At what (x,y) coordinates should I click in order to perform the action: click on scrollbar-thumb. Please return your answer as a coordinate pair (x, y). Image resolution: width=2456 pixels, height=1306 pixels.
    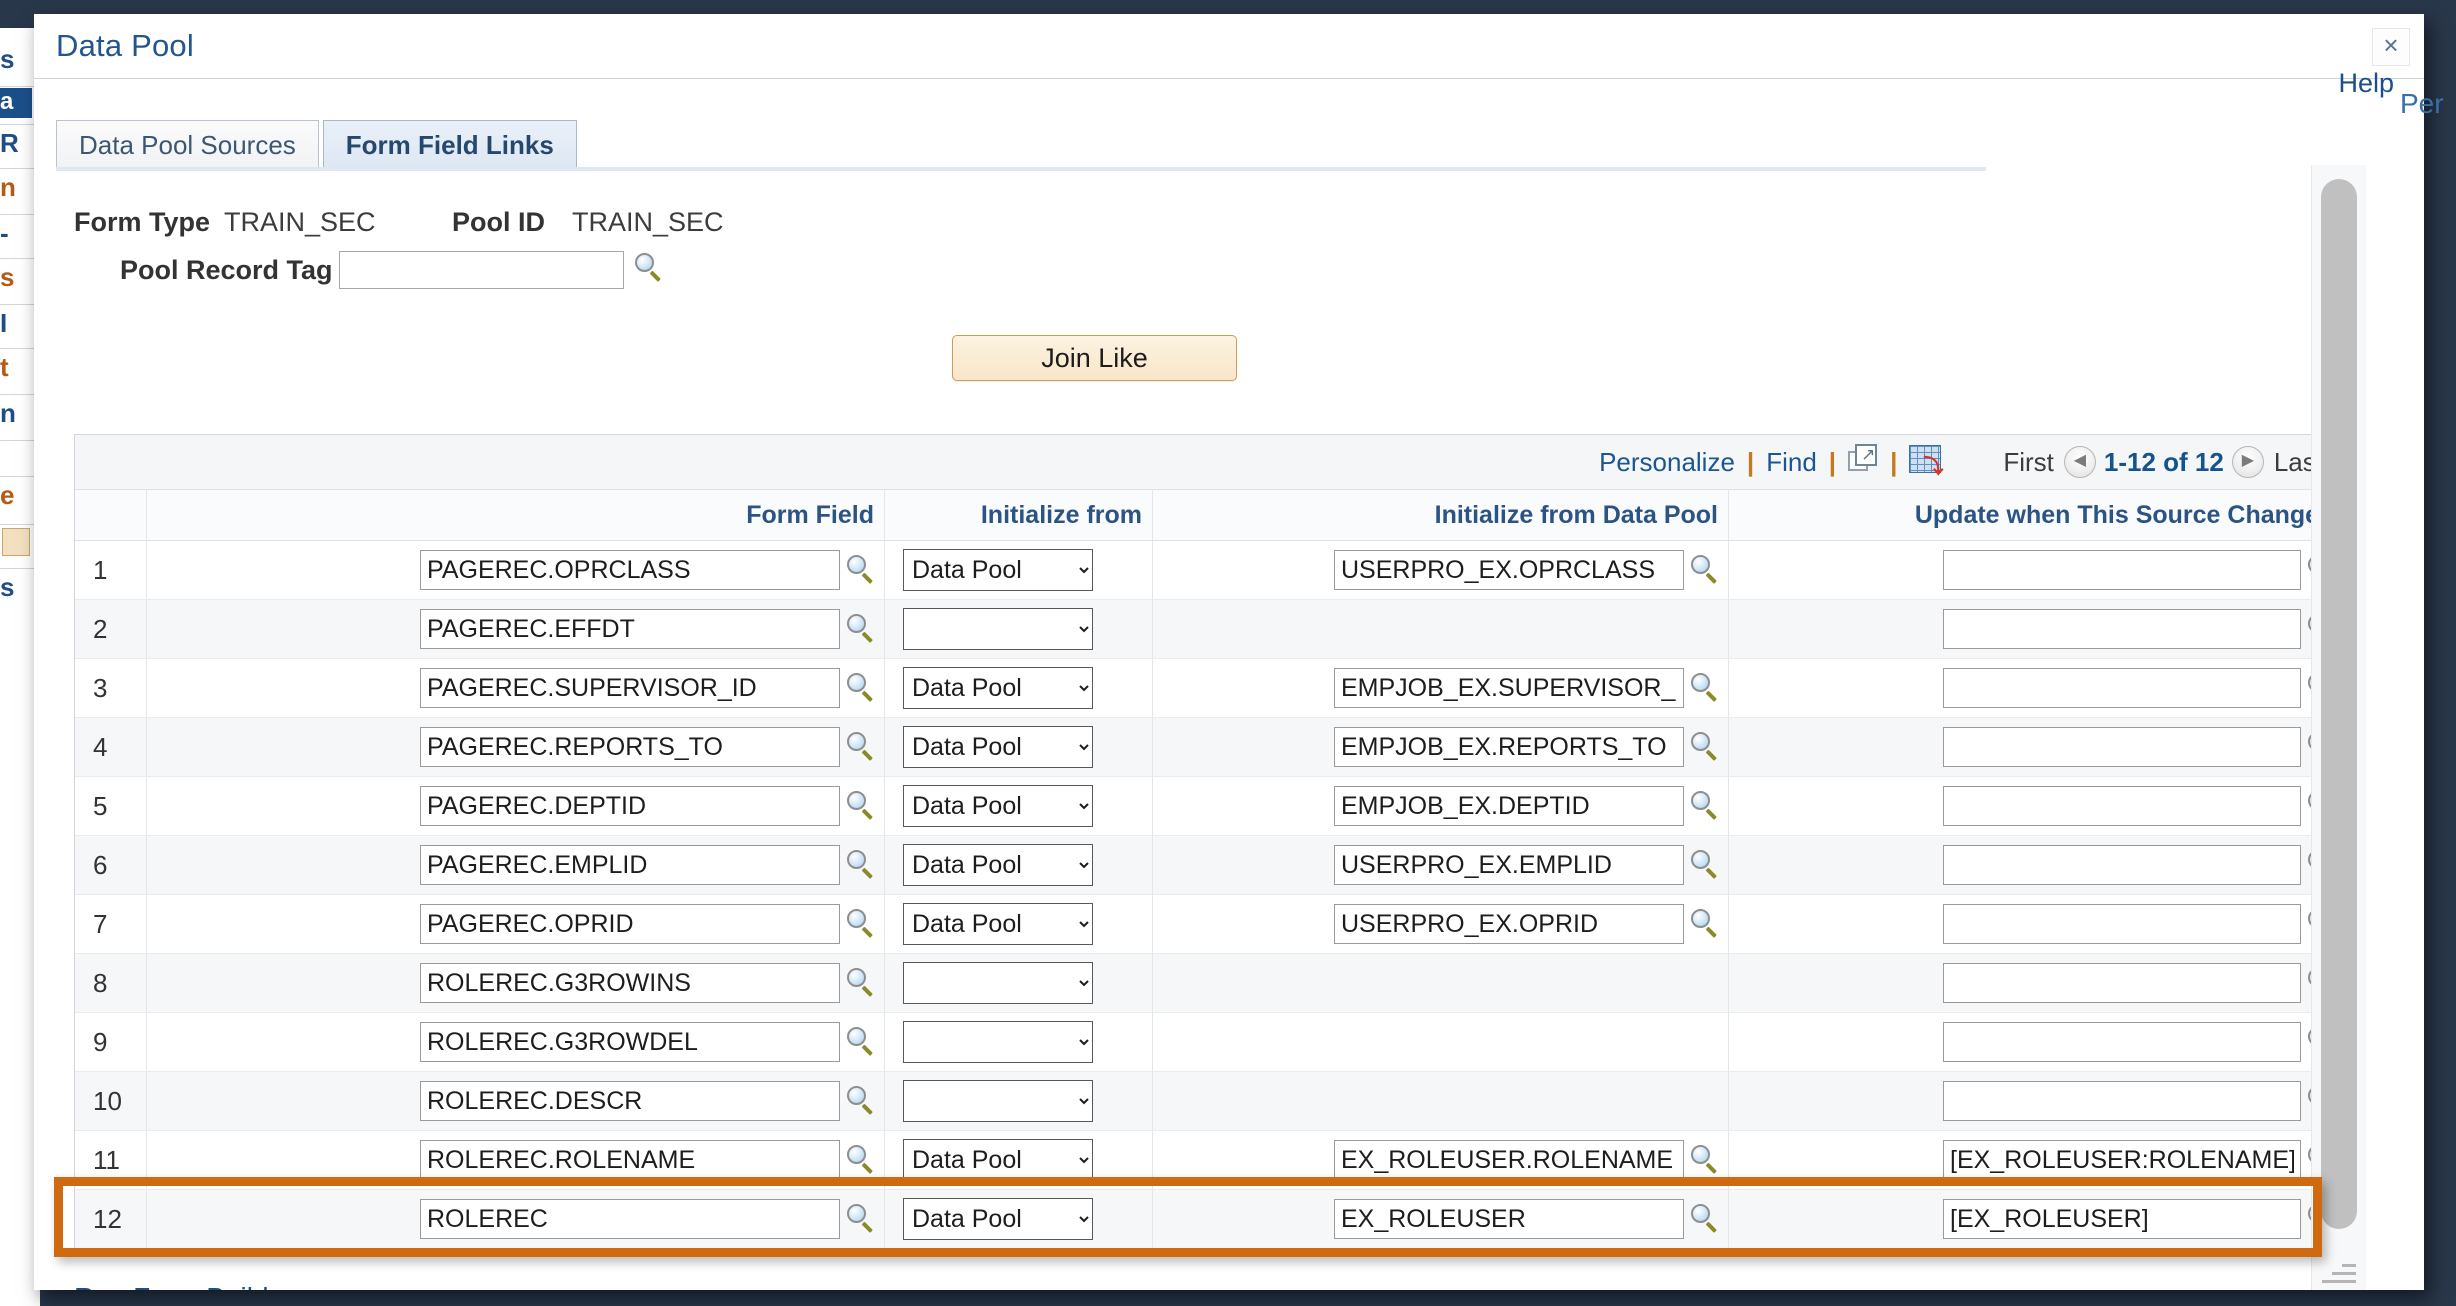
    Looking at the image, I should click on (2339, 704).